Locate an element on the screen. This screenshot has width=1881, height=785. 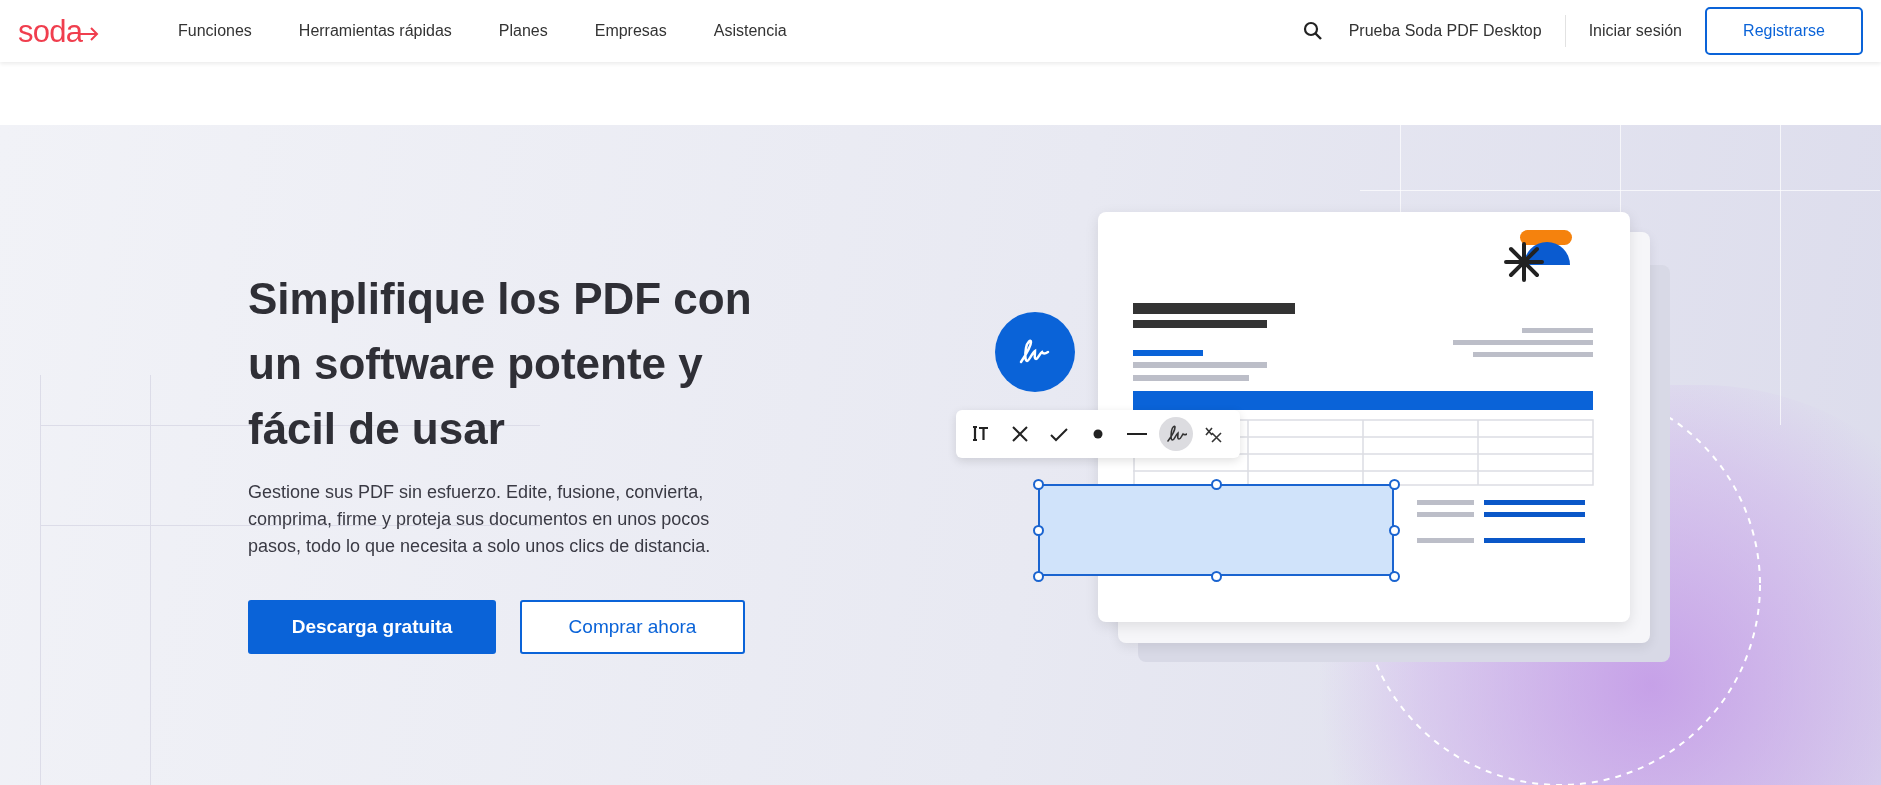
register-button: Registrarse is located at coordinates (1784, 31).